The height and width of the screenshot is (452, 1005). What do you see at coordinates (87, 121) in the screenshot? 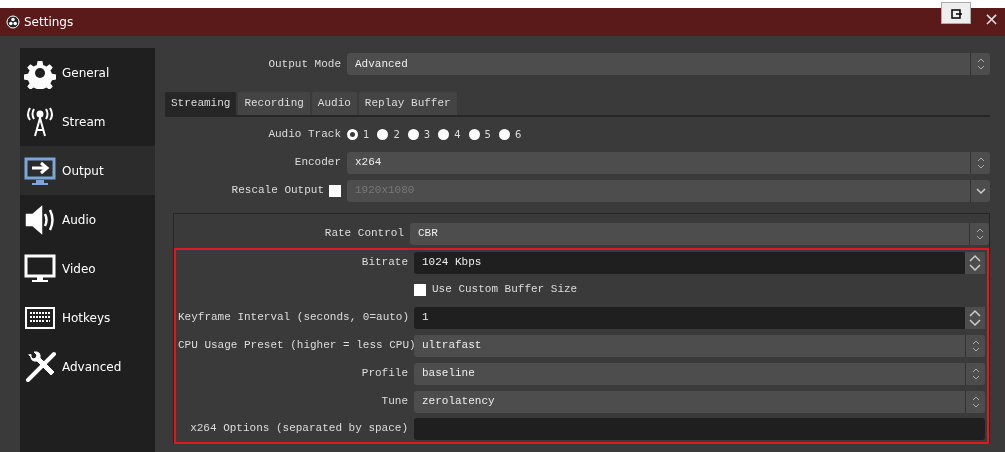
I see `sidebar-item: Stream` at bounding box center [87, 121].